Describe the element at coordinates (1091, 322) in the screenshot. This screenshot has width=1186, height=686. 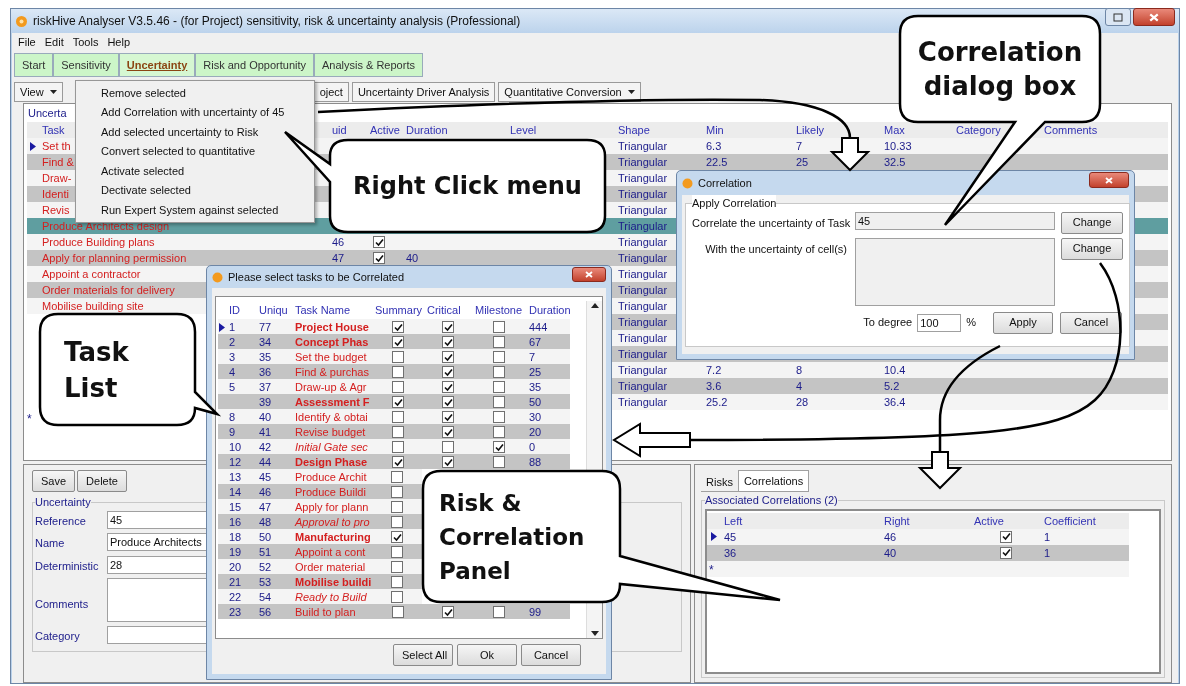
I see `cancel-button: Cancel` at that location.